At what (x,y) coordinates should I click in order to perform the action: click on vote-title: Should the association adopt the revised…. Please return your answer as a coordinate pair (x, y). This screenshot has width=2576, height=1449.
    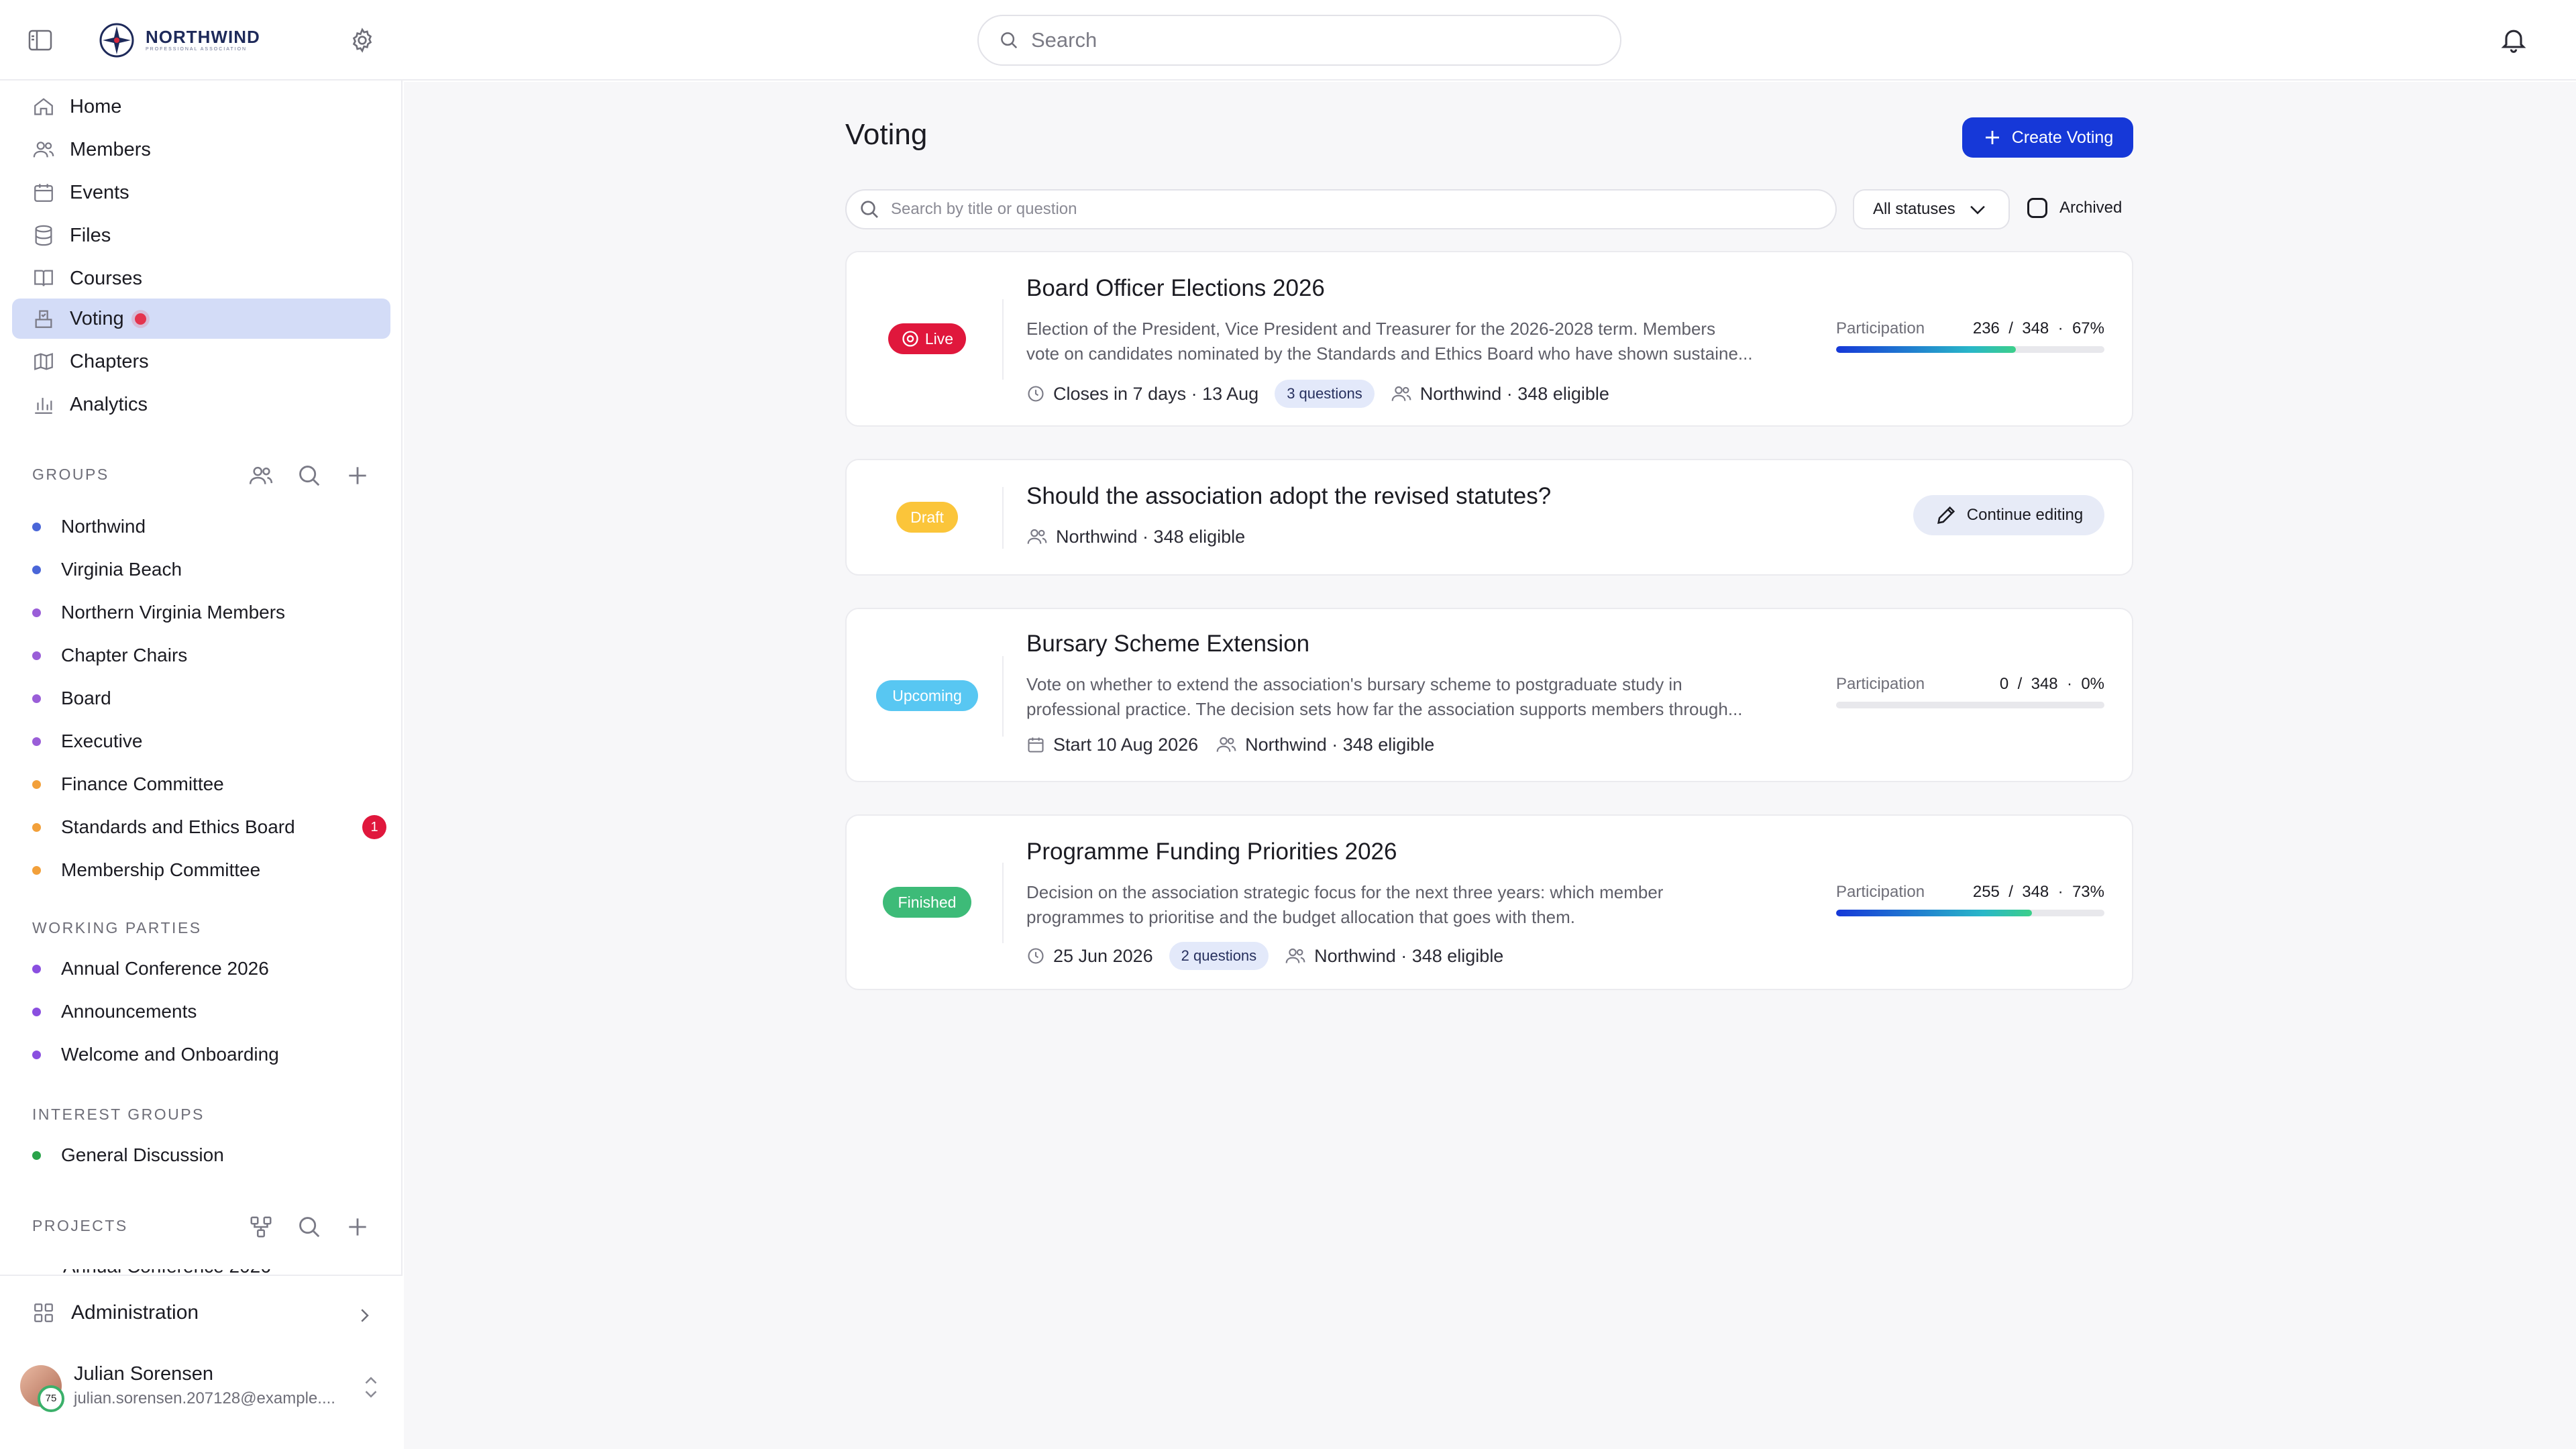
    Looking at the image, I should click on (1288, 496).